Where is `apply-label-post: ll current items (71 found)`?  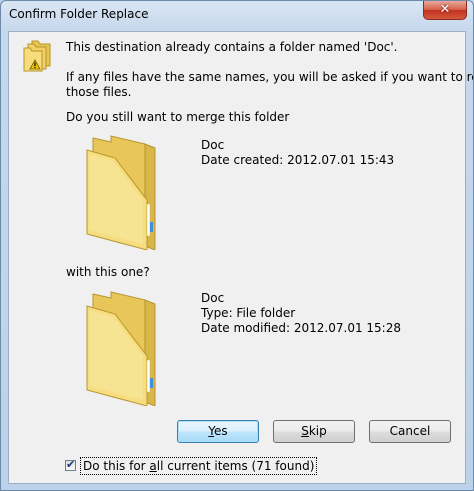 apply-label-post: ll current items (71 found) is located at coordinates (235, 466).